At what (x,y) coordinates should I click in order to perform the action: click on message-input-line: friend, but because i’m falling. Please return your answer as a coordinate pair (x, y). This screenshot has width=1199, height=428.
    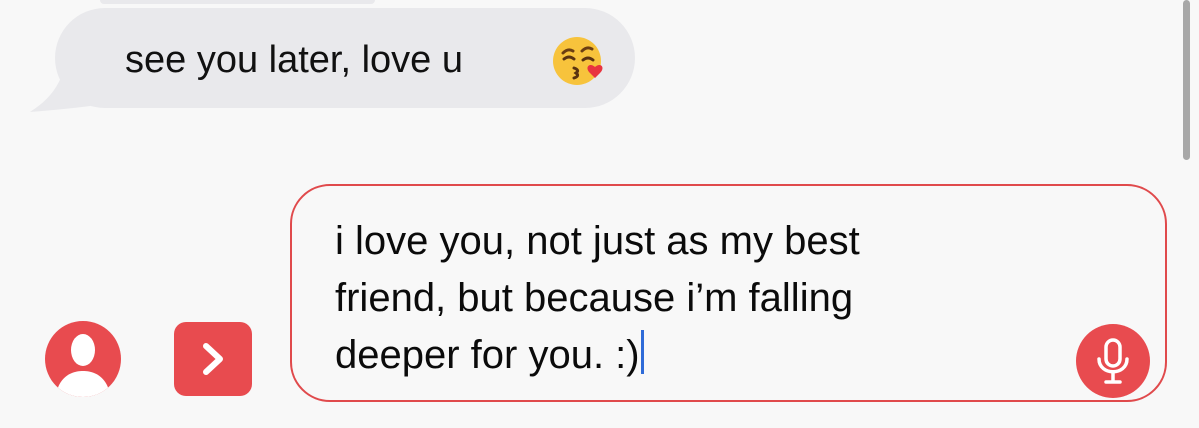
    Looking at the image, I should click on (594, 298).